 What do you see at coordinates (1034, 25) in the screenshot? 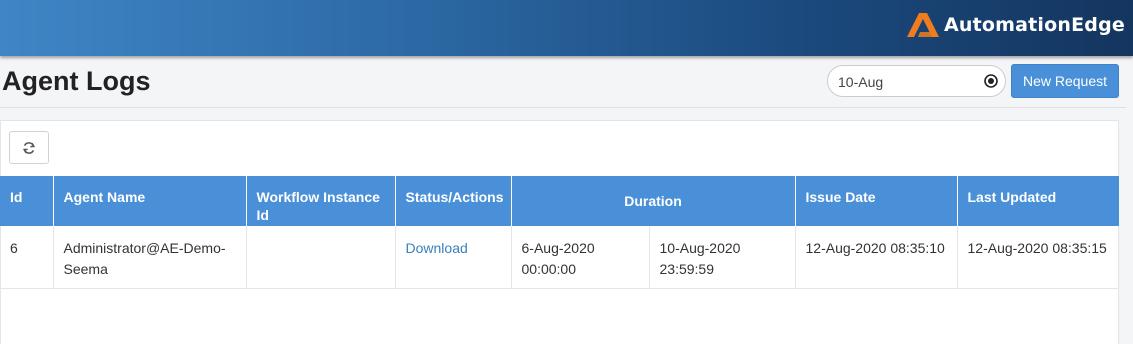
I see `brand-name: AutomationEdge` at bounding box center [1034, 25].